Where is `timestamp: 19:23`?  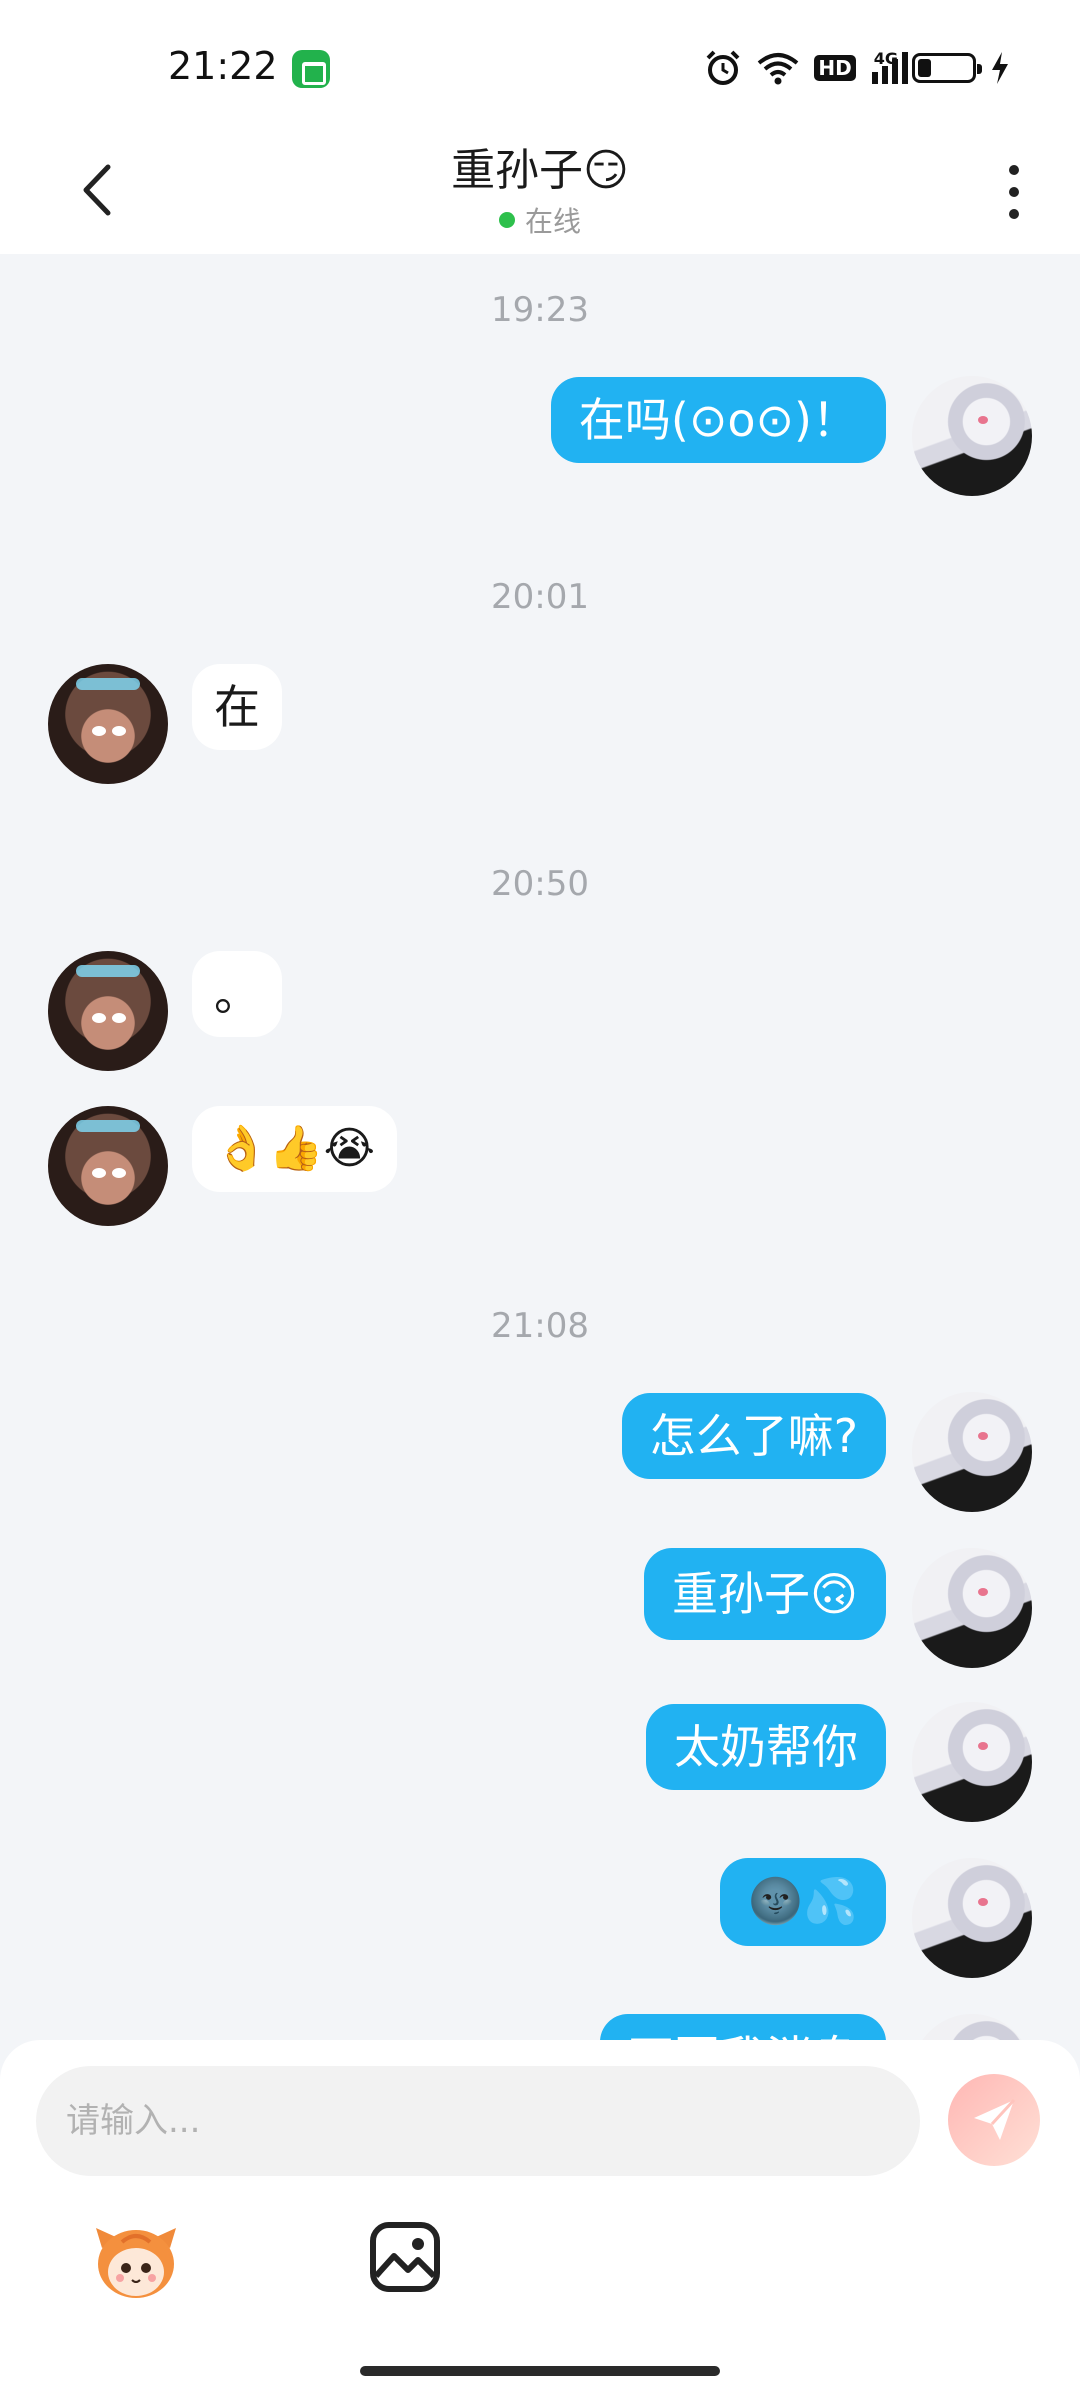
timestamp: 19:23 is located at coordinates (540, 310).